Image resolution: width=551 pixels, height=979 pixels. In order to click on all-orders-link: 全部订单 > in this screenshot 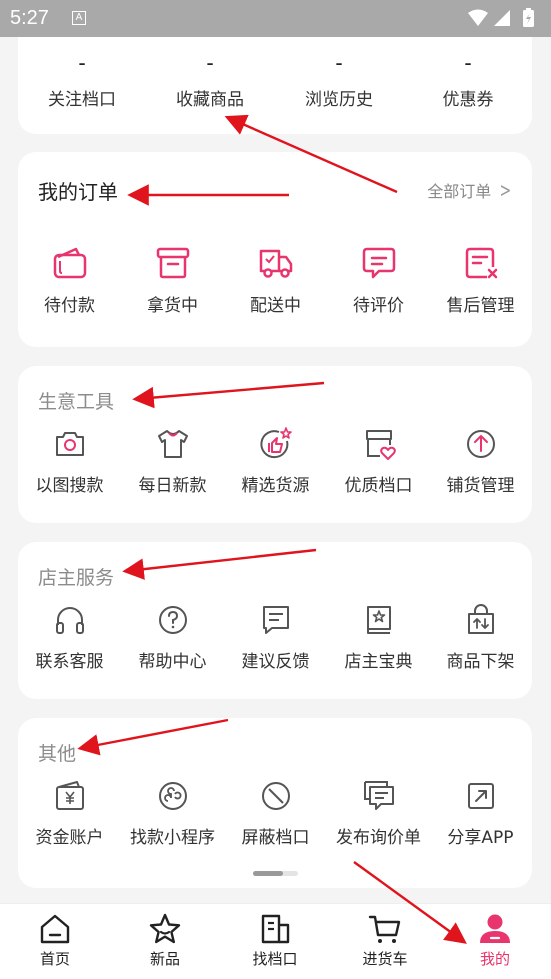, I will do `click(470, 190)`.